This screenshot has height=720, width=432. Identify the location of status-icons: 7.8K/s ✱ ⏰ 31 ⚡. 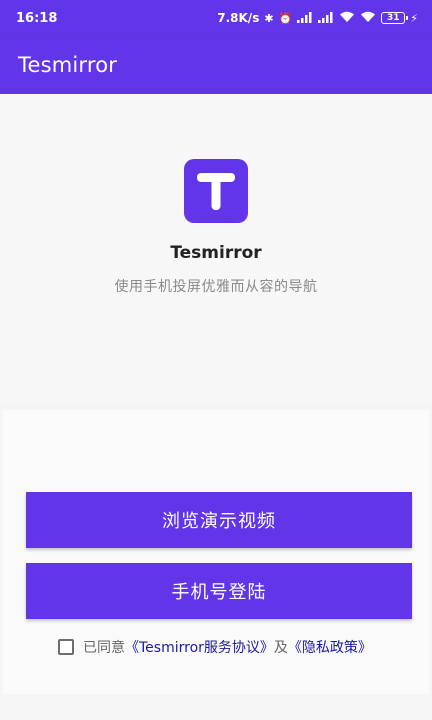
(317, 18).